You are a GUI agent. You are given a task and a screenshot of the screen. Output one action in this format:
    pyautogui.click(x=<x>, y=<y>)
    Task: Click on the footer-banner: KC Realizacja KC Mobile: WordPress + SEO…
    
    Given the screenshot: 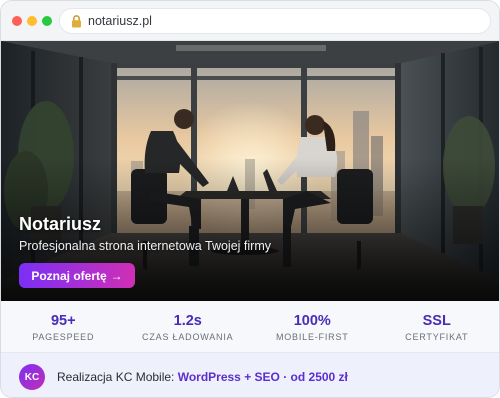 What is the action you would take?
    pyautogui.click(x=250, y=375)
    